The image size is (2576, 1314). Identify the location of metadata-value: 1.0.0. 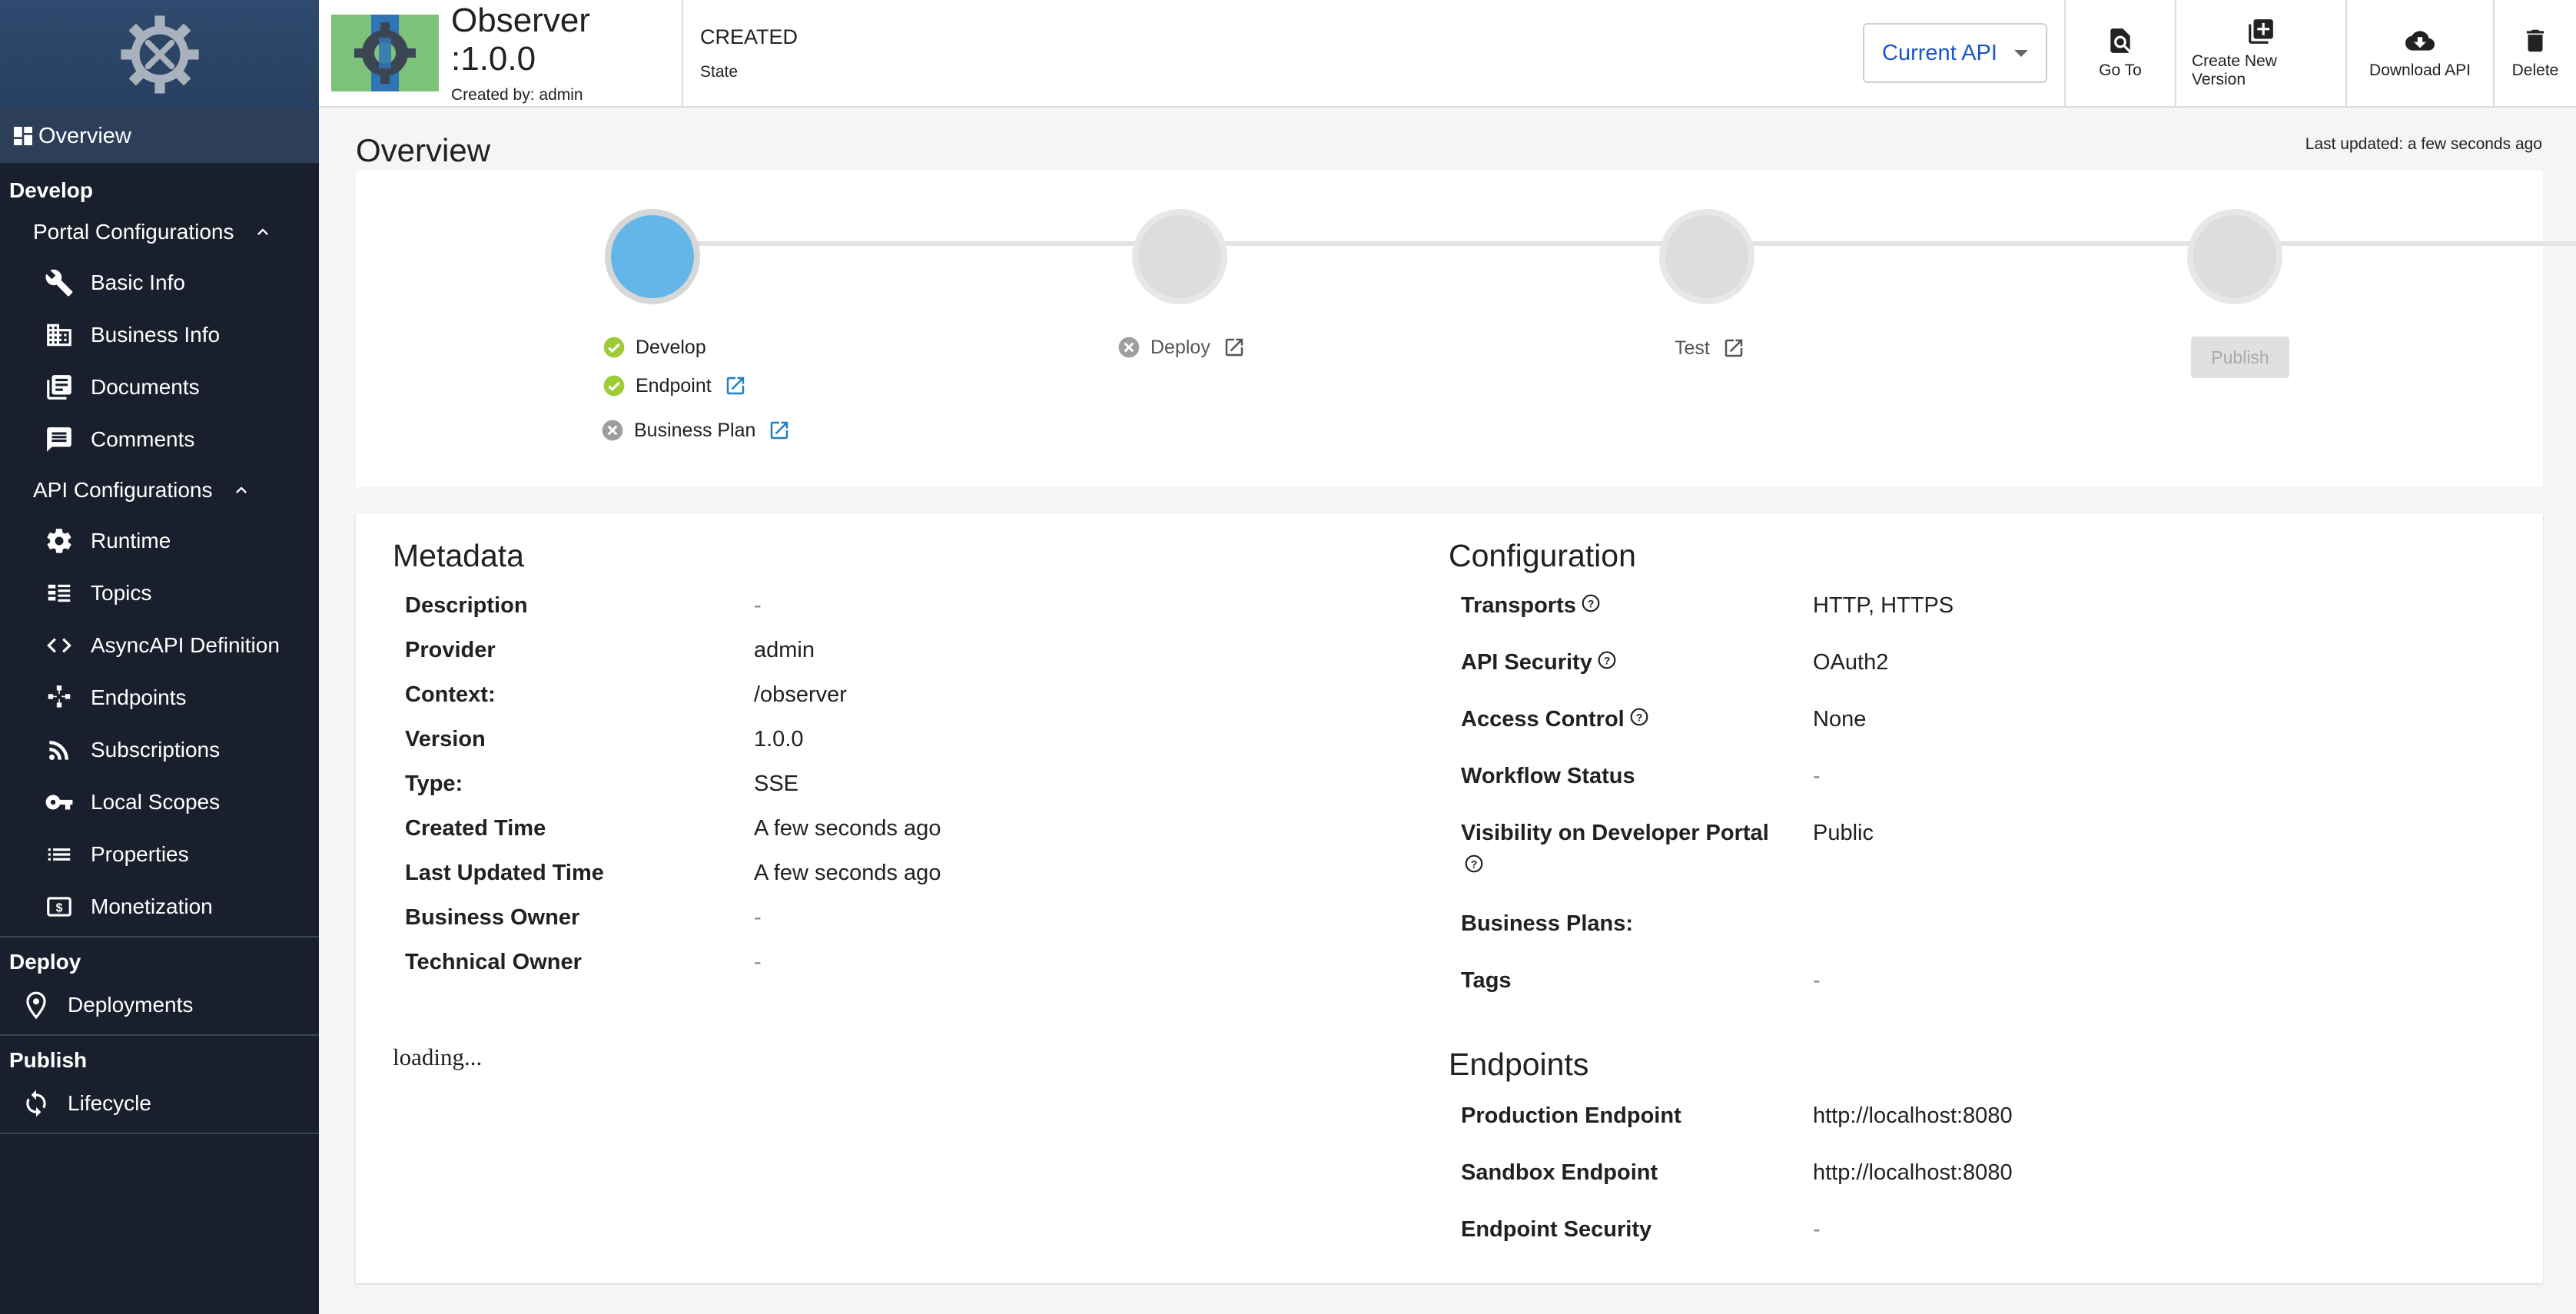
(779, 739).